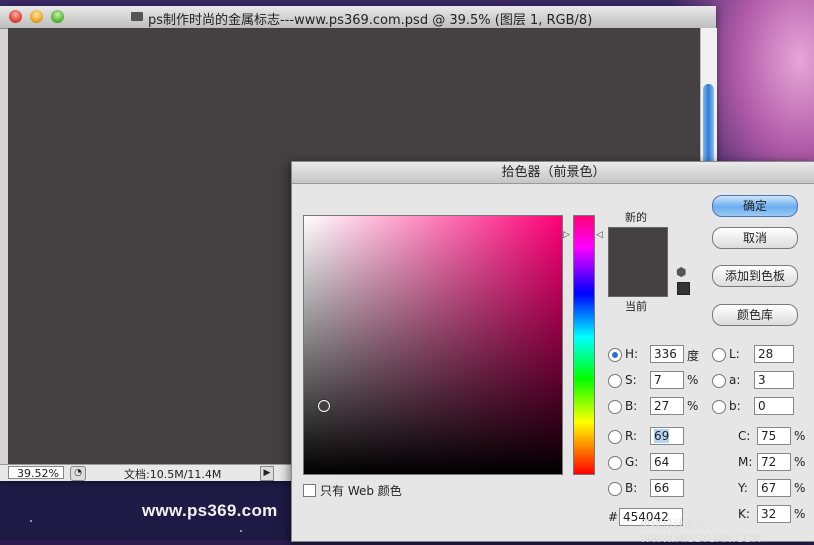 This screenshot has width=814, height=545. I want to click on label-r: R:, so click(631, 436).